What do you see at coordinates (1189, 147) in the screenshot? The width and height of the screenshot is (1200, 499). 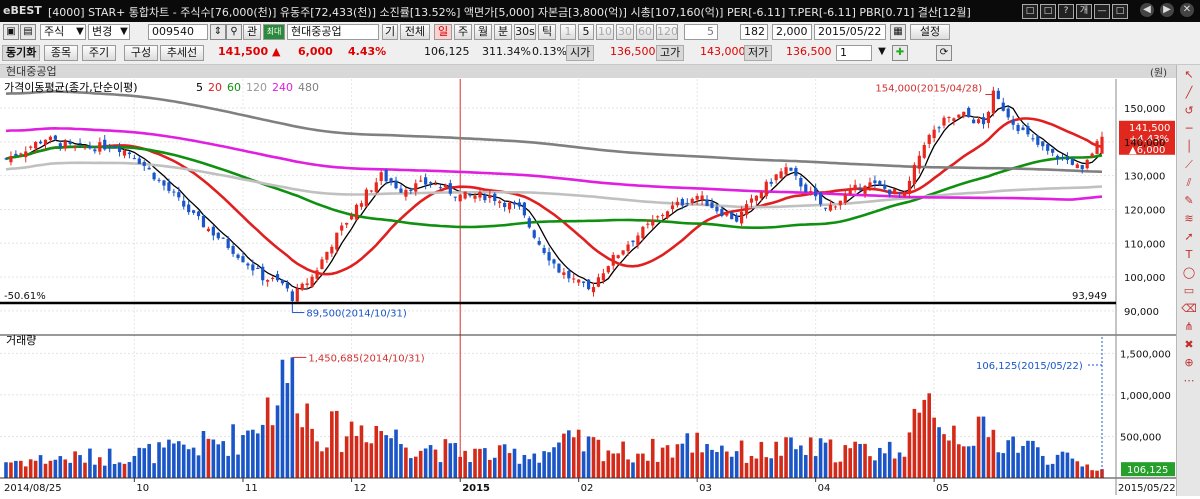 I see `vertical-line-icon: │` at bounding box center [1189, 147].